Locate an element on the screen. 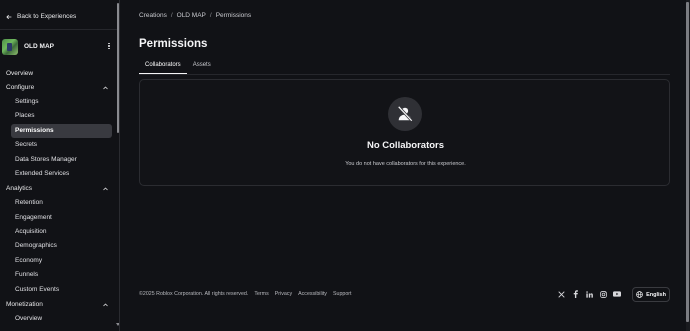 This screenshot has width=690, height=331. sidebar-item-permissions: Permissions is located at coordinates (61, 131).